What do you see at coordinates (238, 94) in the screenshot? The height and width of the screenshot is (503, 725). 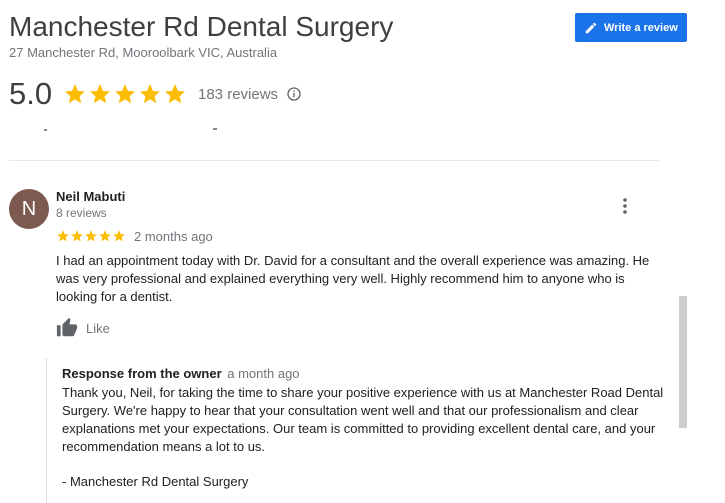 I see `review-count: 183 reviews` at bounding box center [238, 94].